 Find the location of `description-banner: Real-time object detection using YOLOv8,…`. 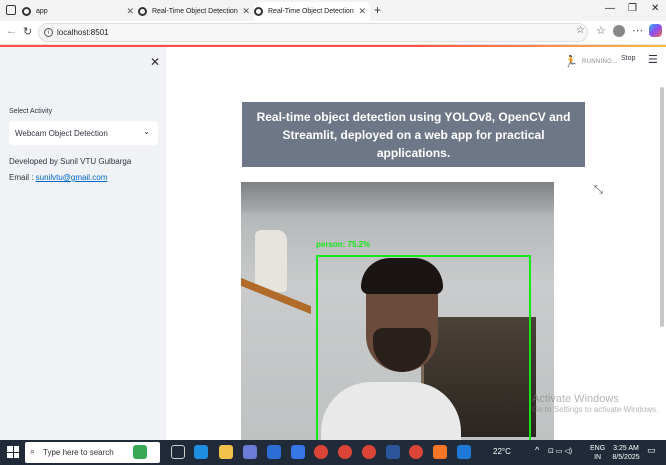

description-banner: Real-time object detection using YOLOv8,… is located at coordinates (413, 134).